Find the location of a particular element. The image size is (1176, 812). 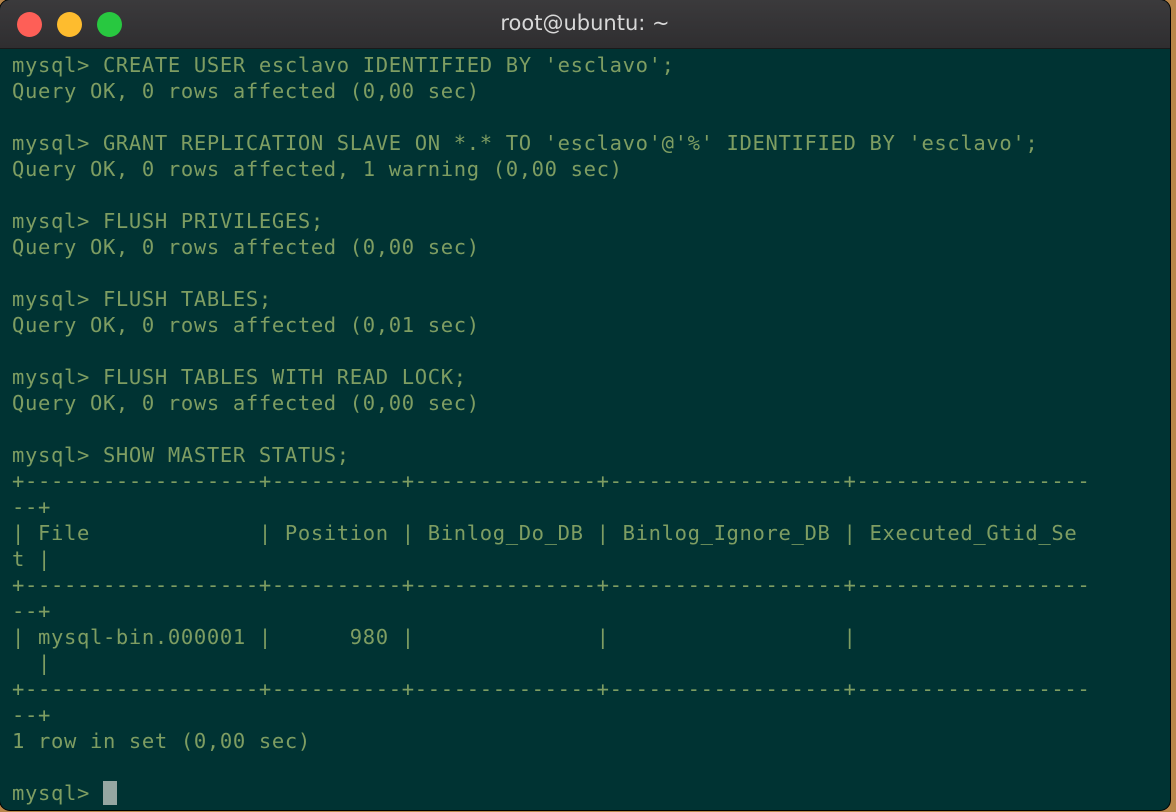

terminal-line: mysql> FLUSH TABLES WITH READ LOCK; is located at coordinates (239, 377).